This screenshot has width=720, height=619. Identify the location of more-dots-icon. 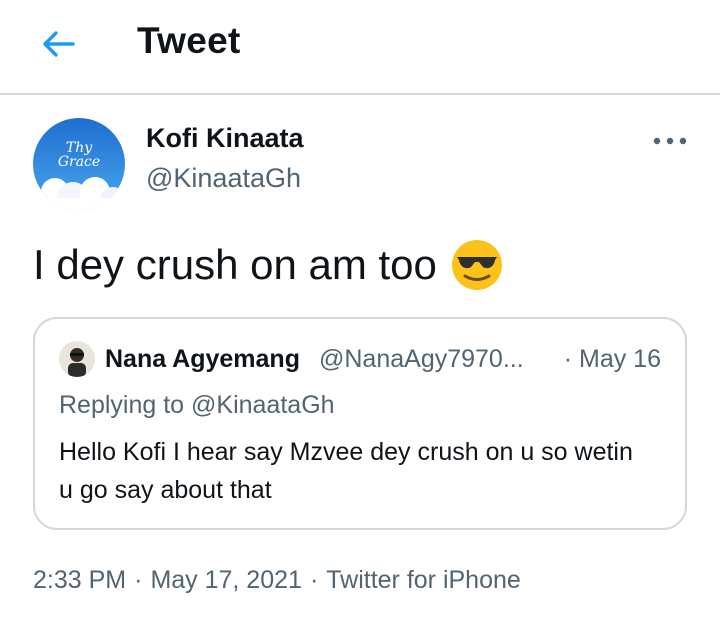
(670, 141).